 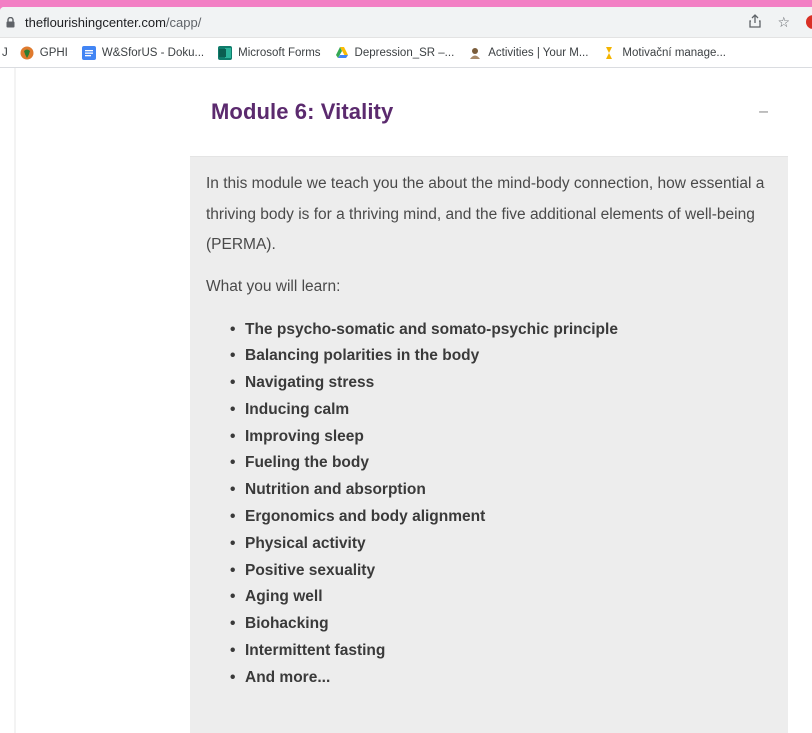 I want to click on microsoft-forms-icon, so click(x=225, y=52).